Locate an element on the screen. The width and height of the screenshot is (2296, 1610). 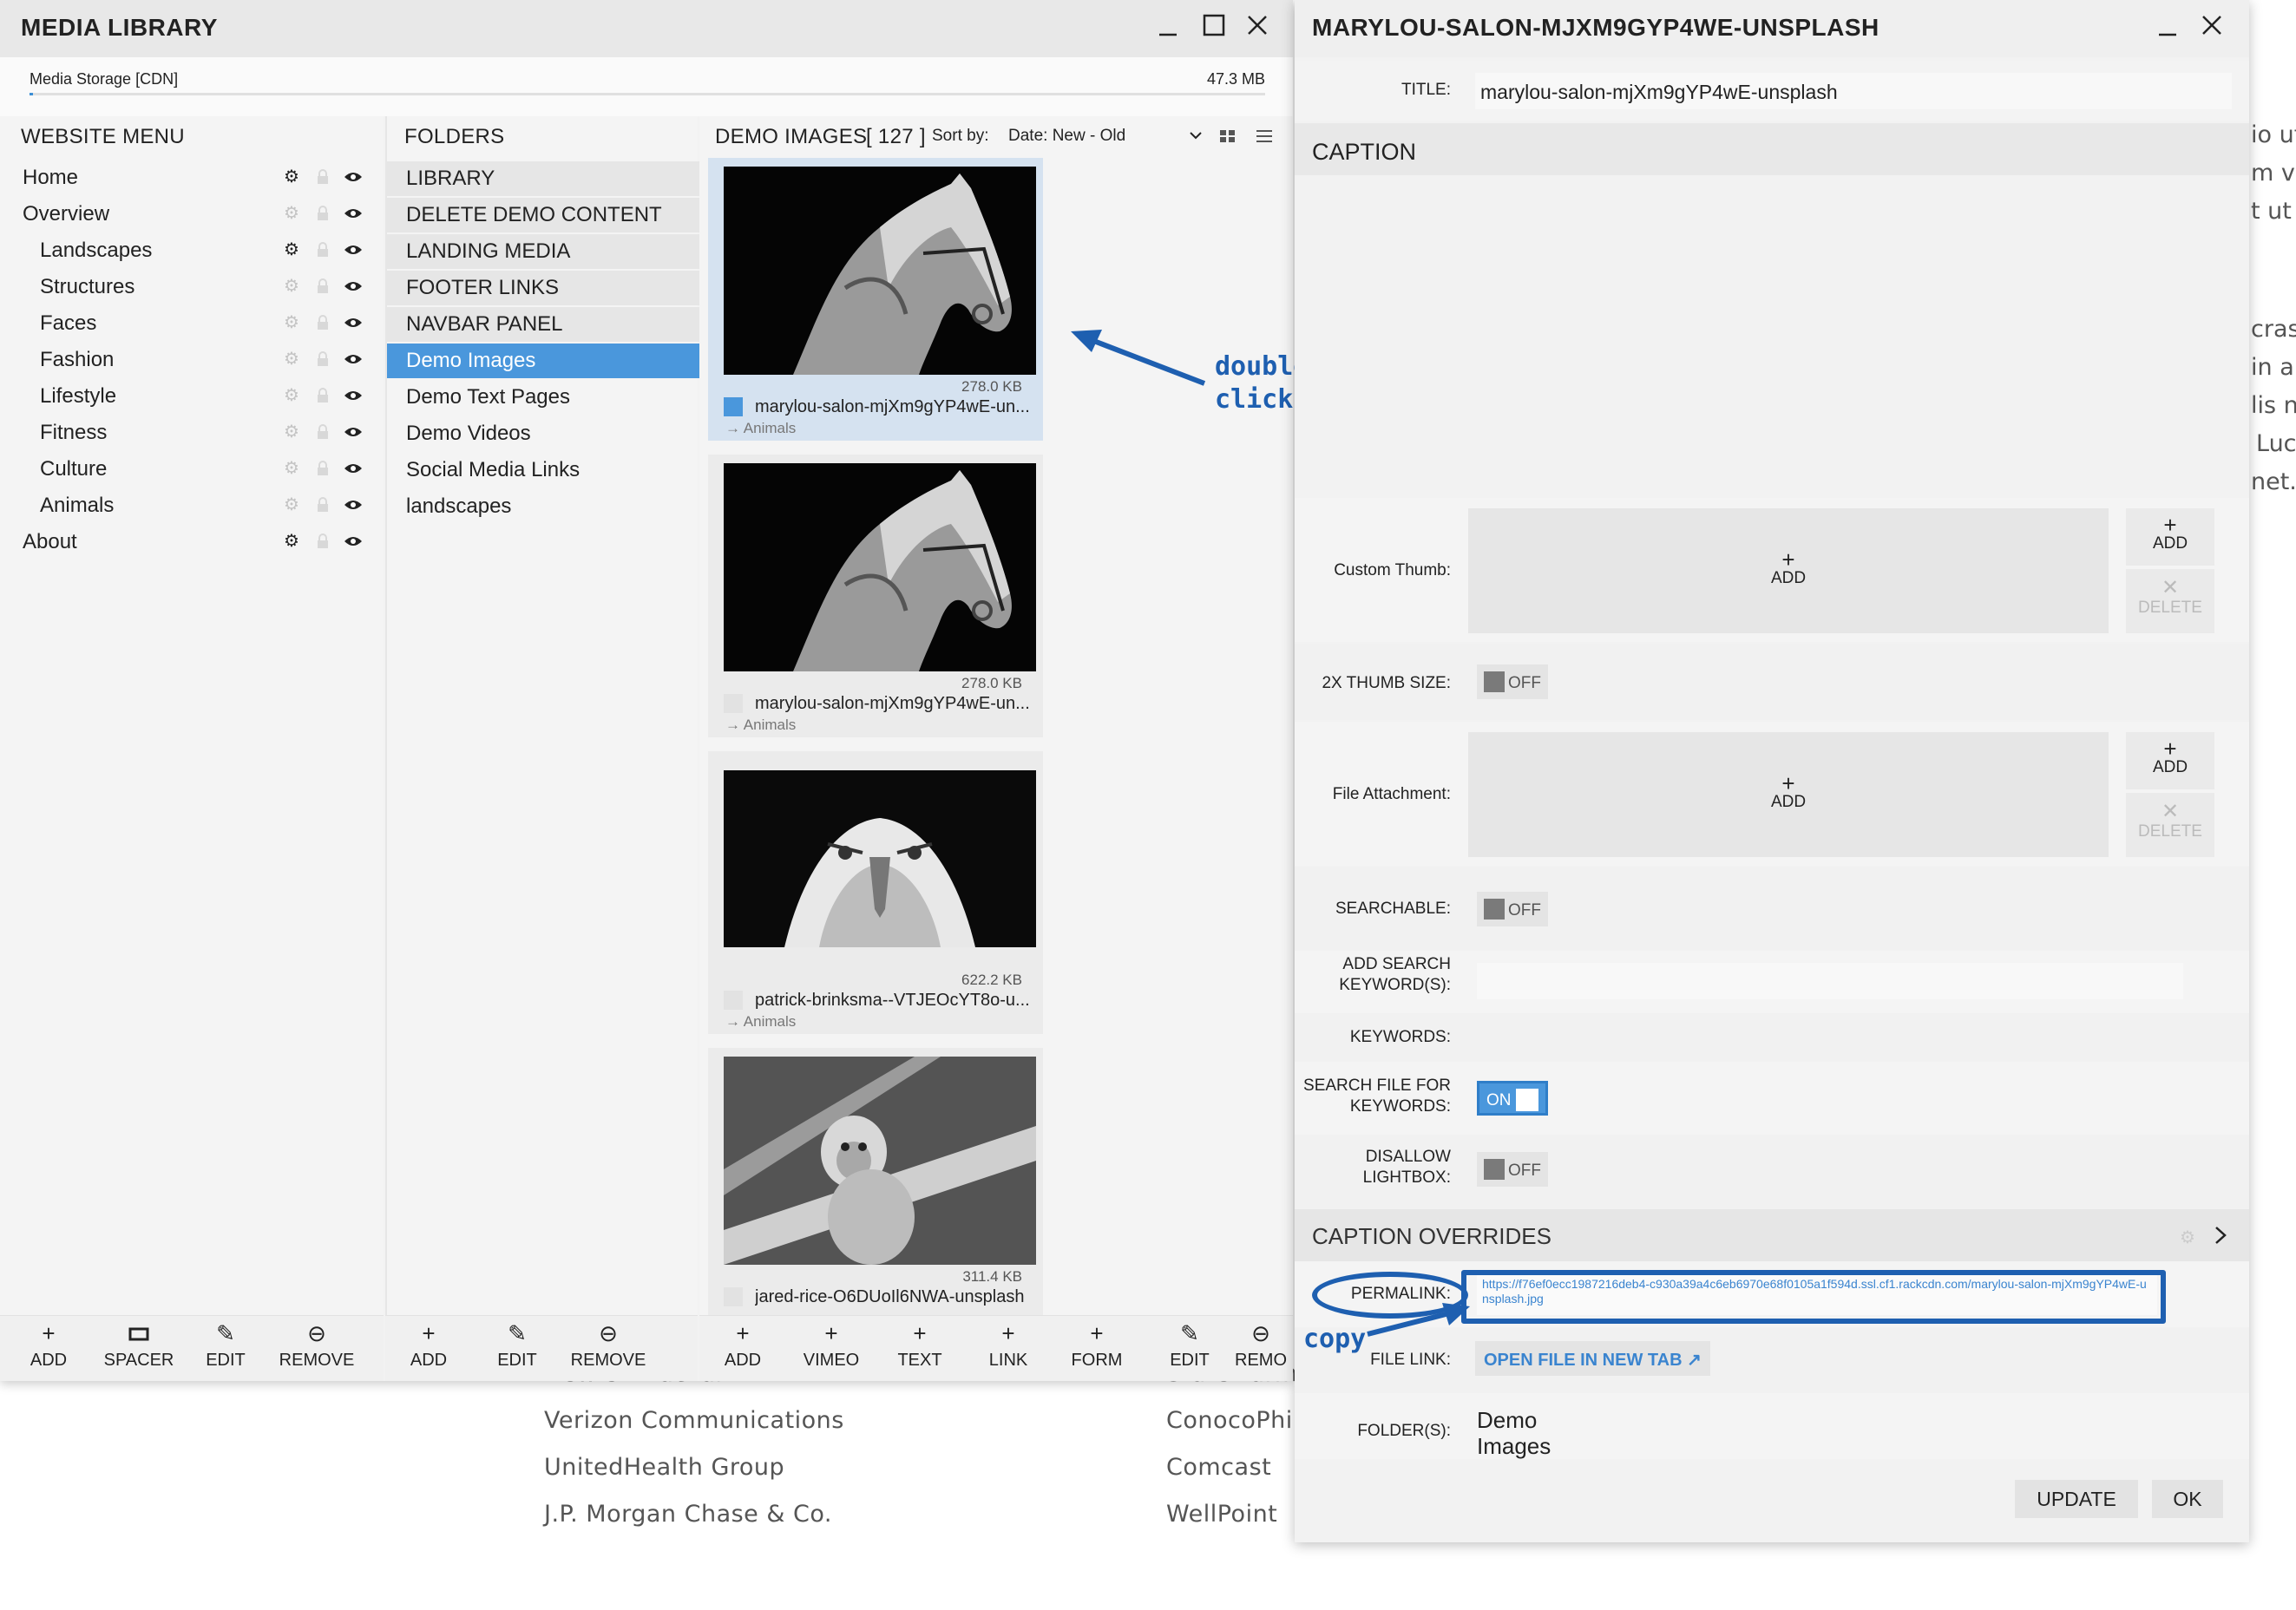
chevron-right-icon is located at coordinates (2220, 1235).